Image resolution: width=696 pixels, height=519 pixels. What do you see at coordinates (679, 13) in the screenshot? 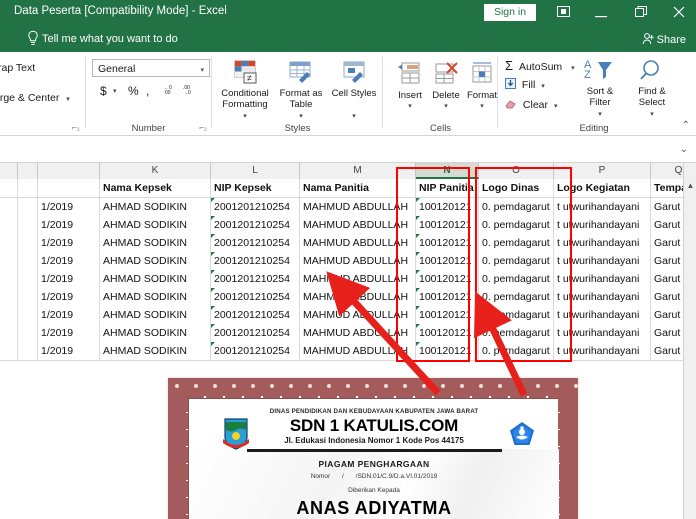
I see `close-icon` at bounding box center [679, 13].